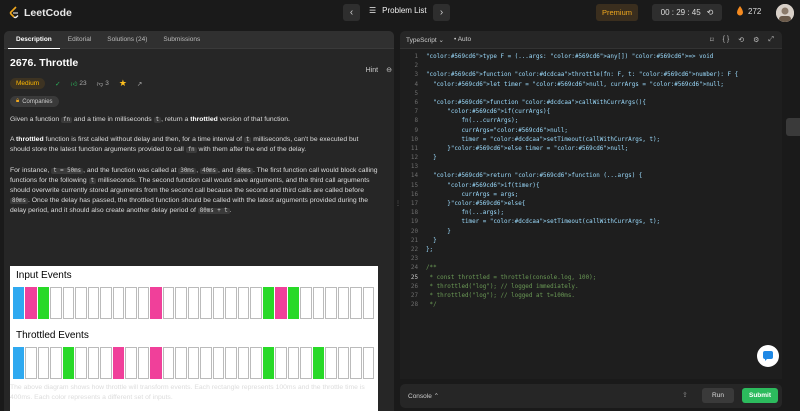 This screenshot has height=411, width=800. What do you see at coordinates (712, 40) in the screenshot?
I see `bookmark-icon: ⌑` at bounding box center [712, 40].